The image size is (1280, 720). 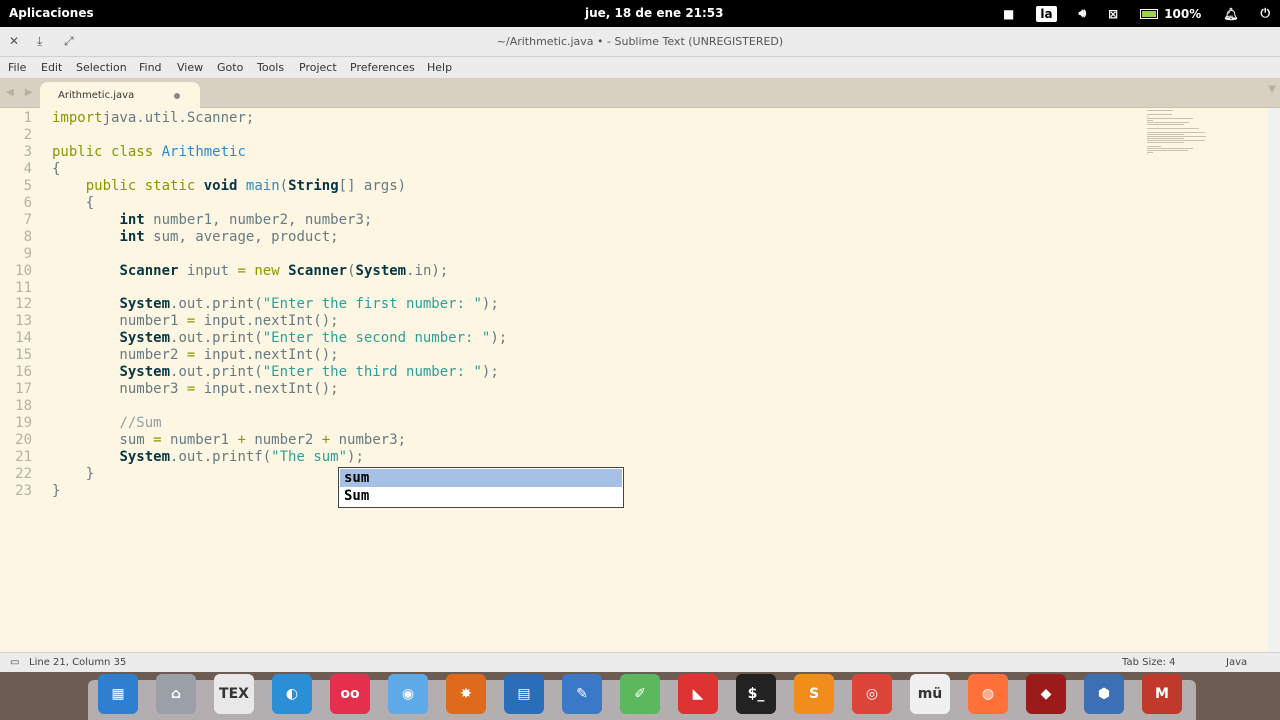 I want to click on tab-bar: ◀ ▶ Arithmetic.java ▼, so click(x=640, y=93).